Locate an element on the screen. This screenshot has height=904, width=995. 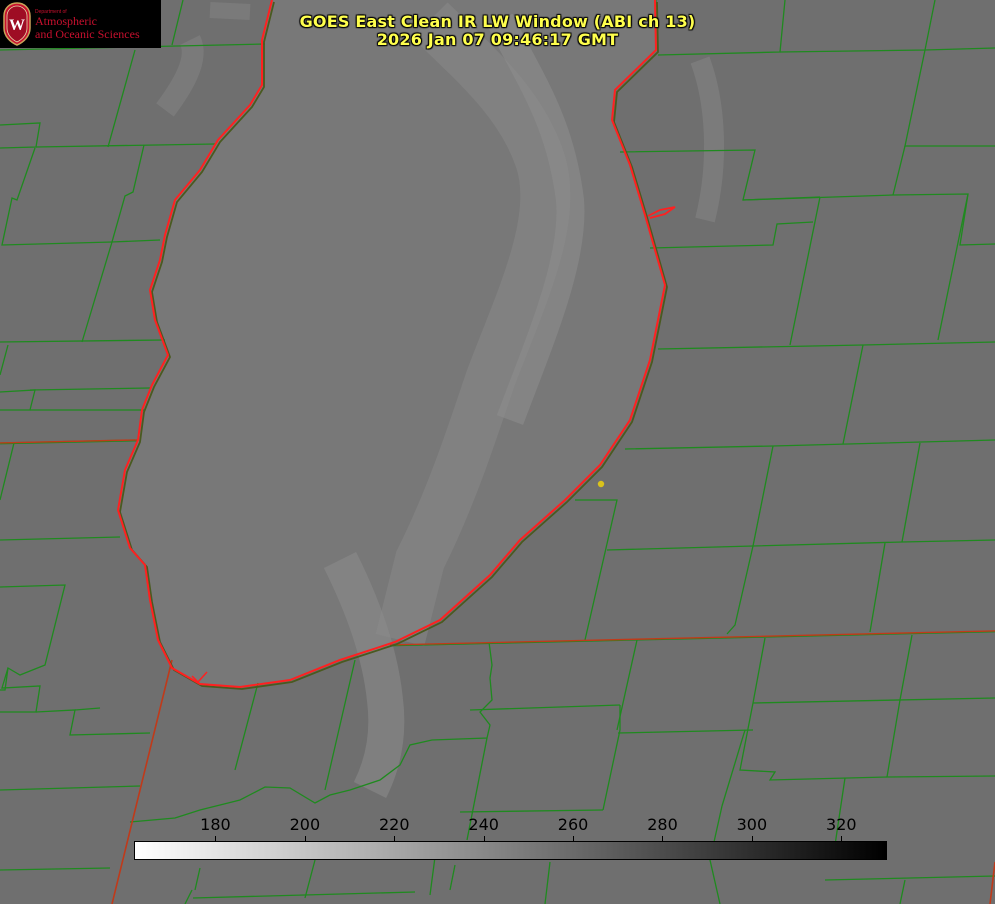
colorbar-gradient is located at coordinates (510, 850).